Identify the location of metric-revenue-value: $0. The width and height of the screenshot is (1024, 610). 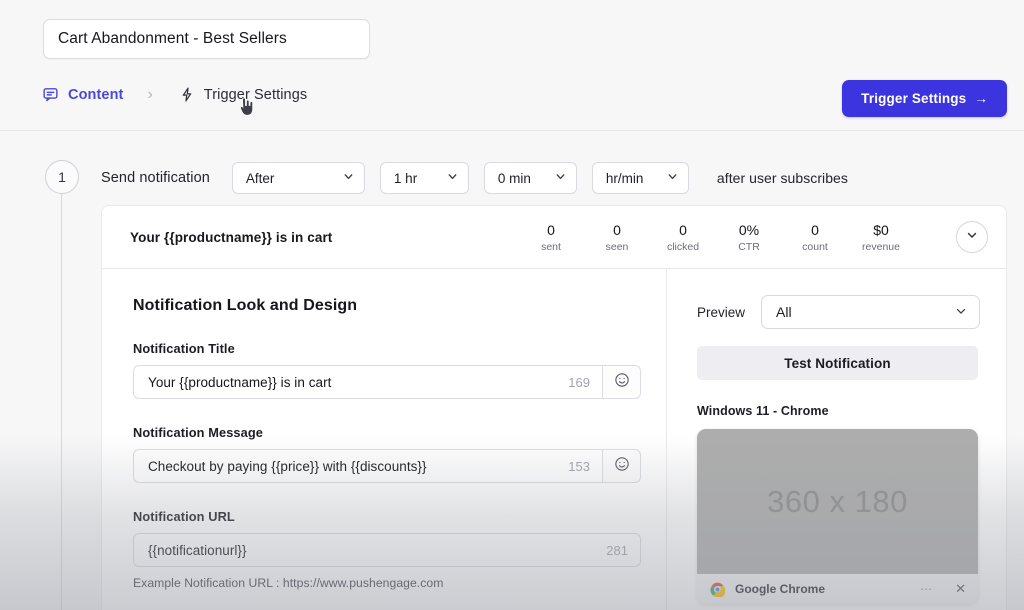
(881, 229).